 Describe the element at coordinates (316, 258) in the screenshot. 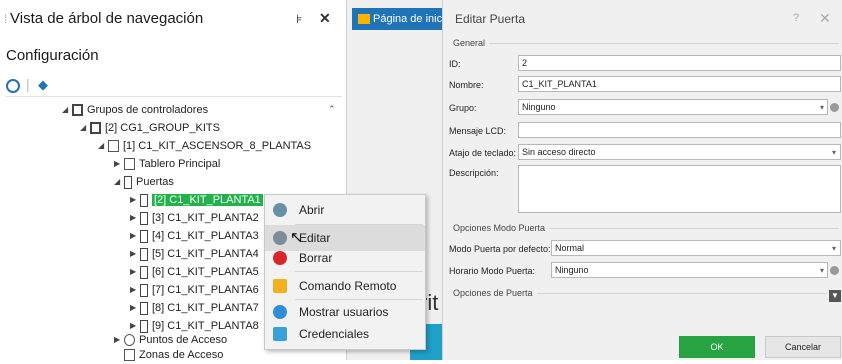

I see `menu-item-label: Borrar` at that location.